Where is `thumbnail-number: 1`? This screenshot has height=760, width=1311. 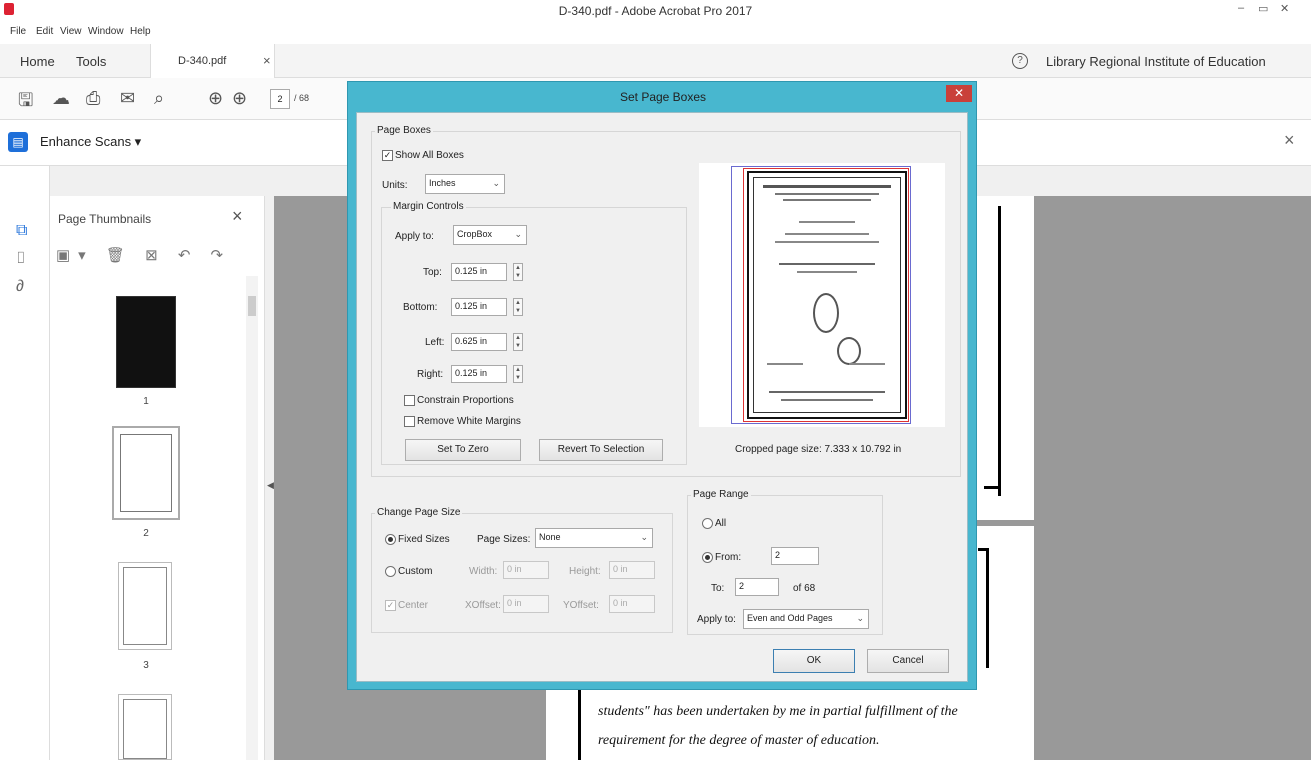
thumbnail-number: 1 is located at coordinates (146, 401).